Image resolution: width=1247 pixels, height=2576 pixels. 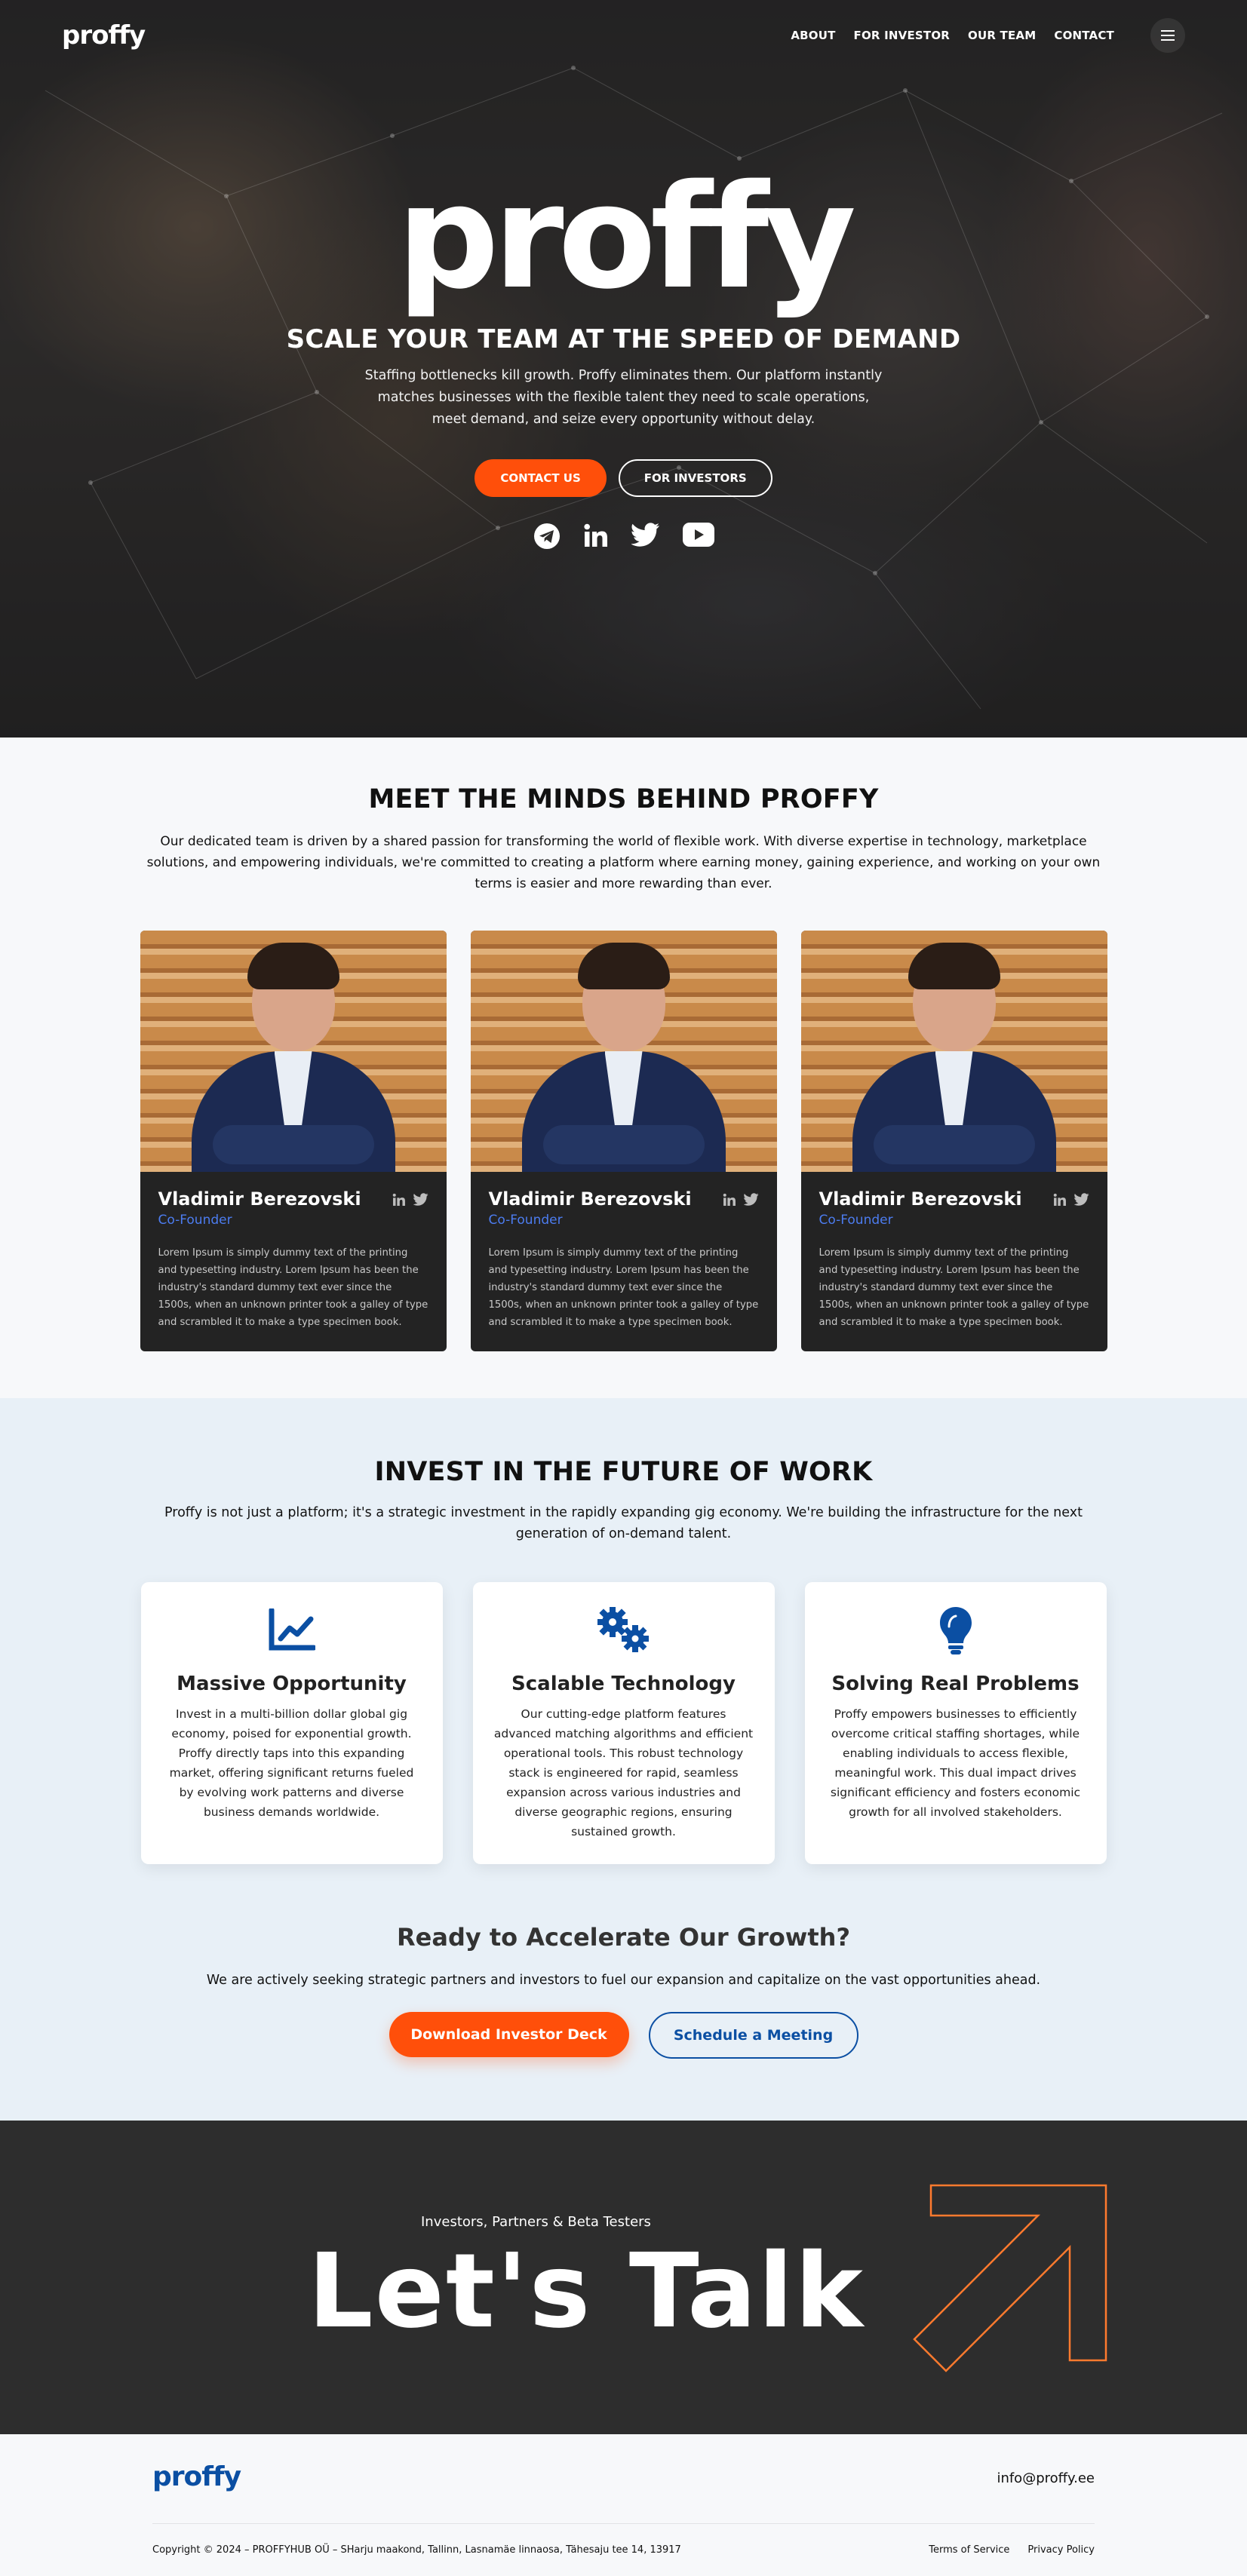 I want to click on invest-title: INVEST IN THE FUTURE OF WORK, so click(x=623, y=1472).